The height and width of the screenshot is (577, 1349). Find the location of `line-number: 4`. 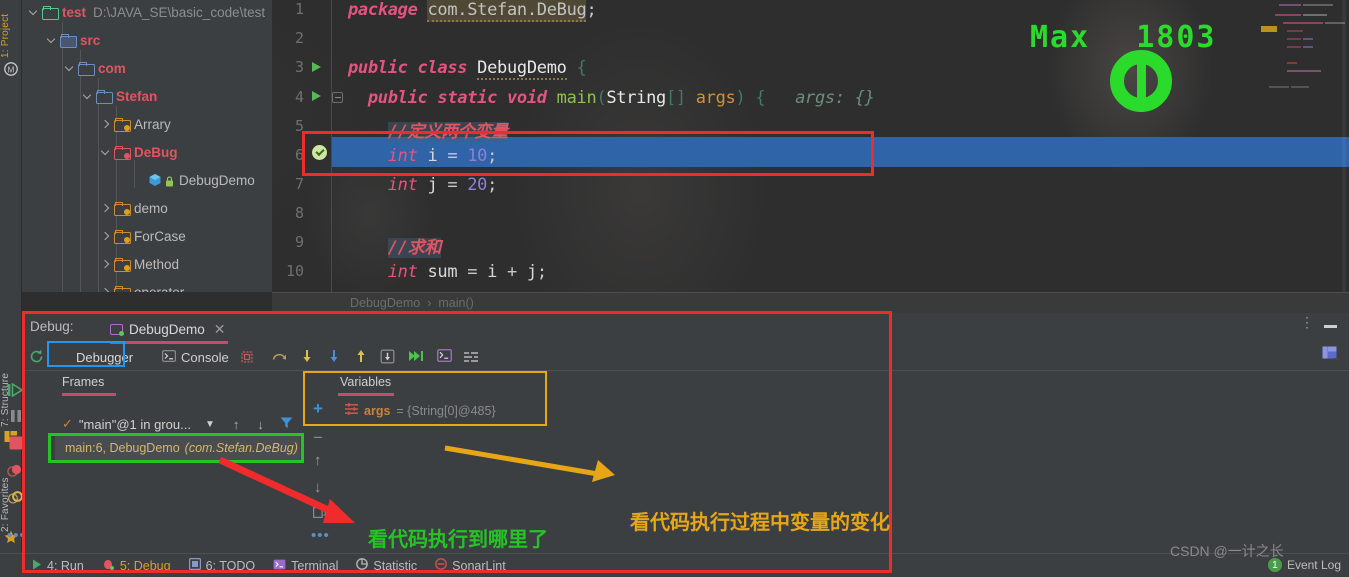

line-number: 4 is located at coordinates (299, 97).